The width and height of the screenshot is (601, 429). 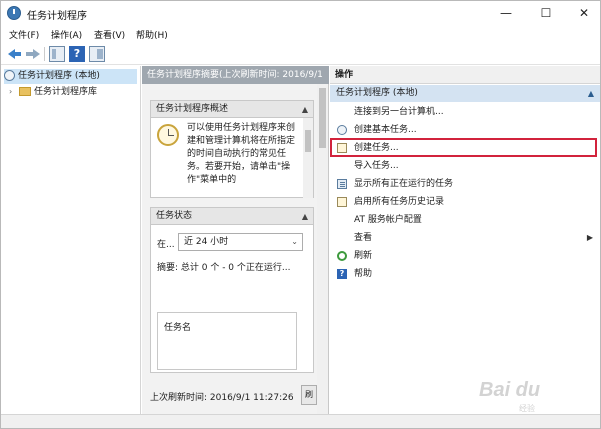 I want to click on chevron-right-icon: ▶, so click(x=589, y=237).